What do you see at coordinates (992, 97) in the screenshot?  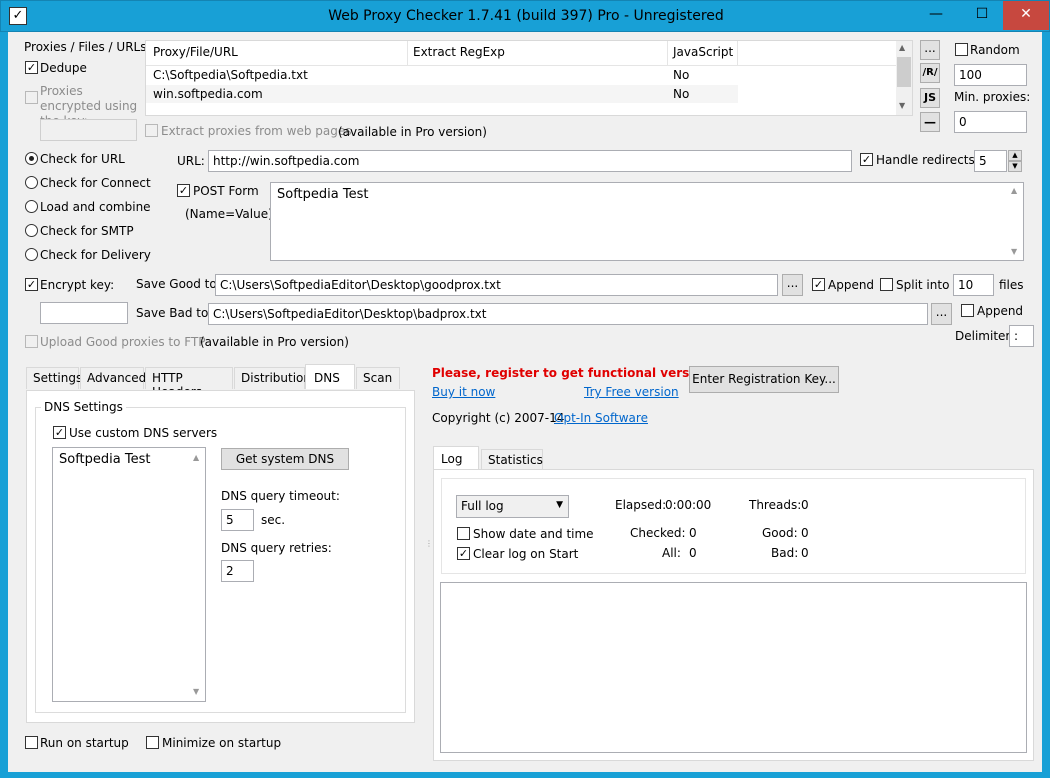 I see `min-proxies-label: Min. proxies:` at bounding box center [992, 97].